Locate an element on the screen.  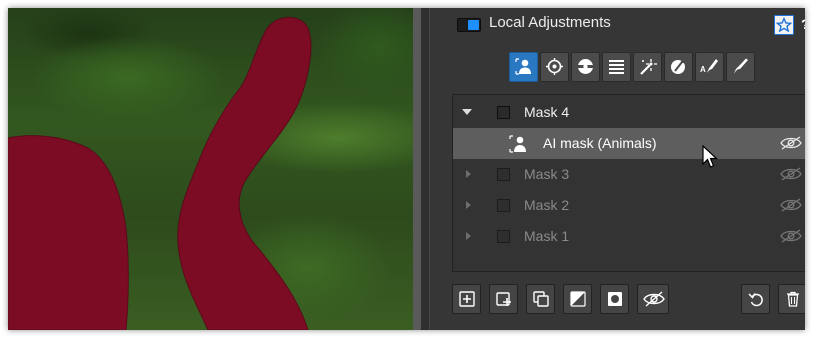
plus-square-icon is located at coordinates (467, 299).